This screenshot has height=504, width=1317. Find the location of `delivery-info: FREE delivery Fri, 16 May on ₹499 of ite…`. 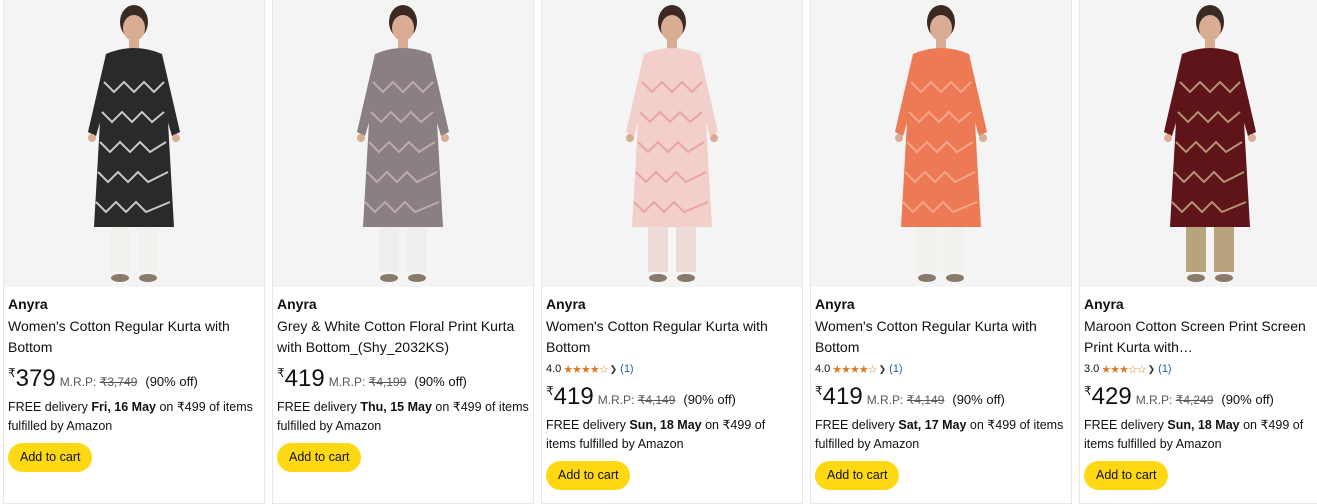

delivery-info: FREE delivery Fri, 16 May on ₹499 of ite… is located at coordinates (134, 417).